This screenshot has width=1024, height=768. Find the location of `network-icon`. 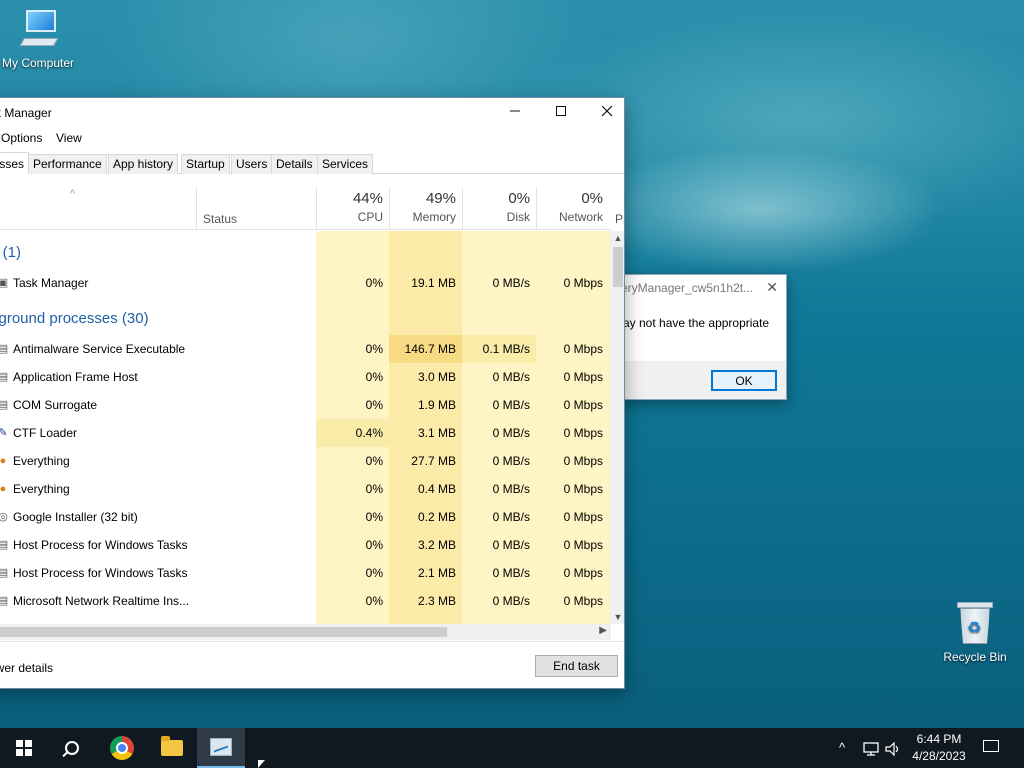

network-icon is located at coordinates (871, 748).